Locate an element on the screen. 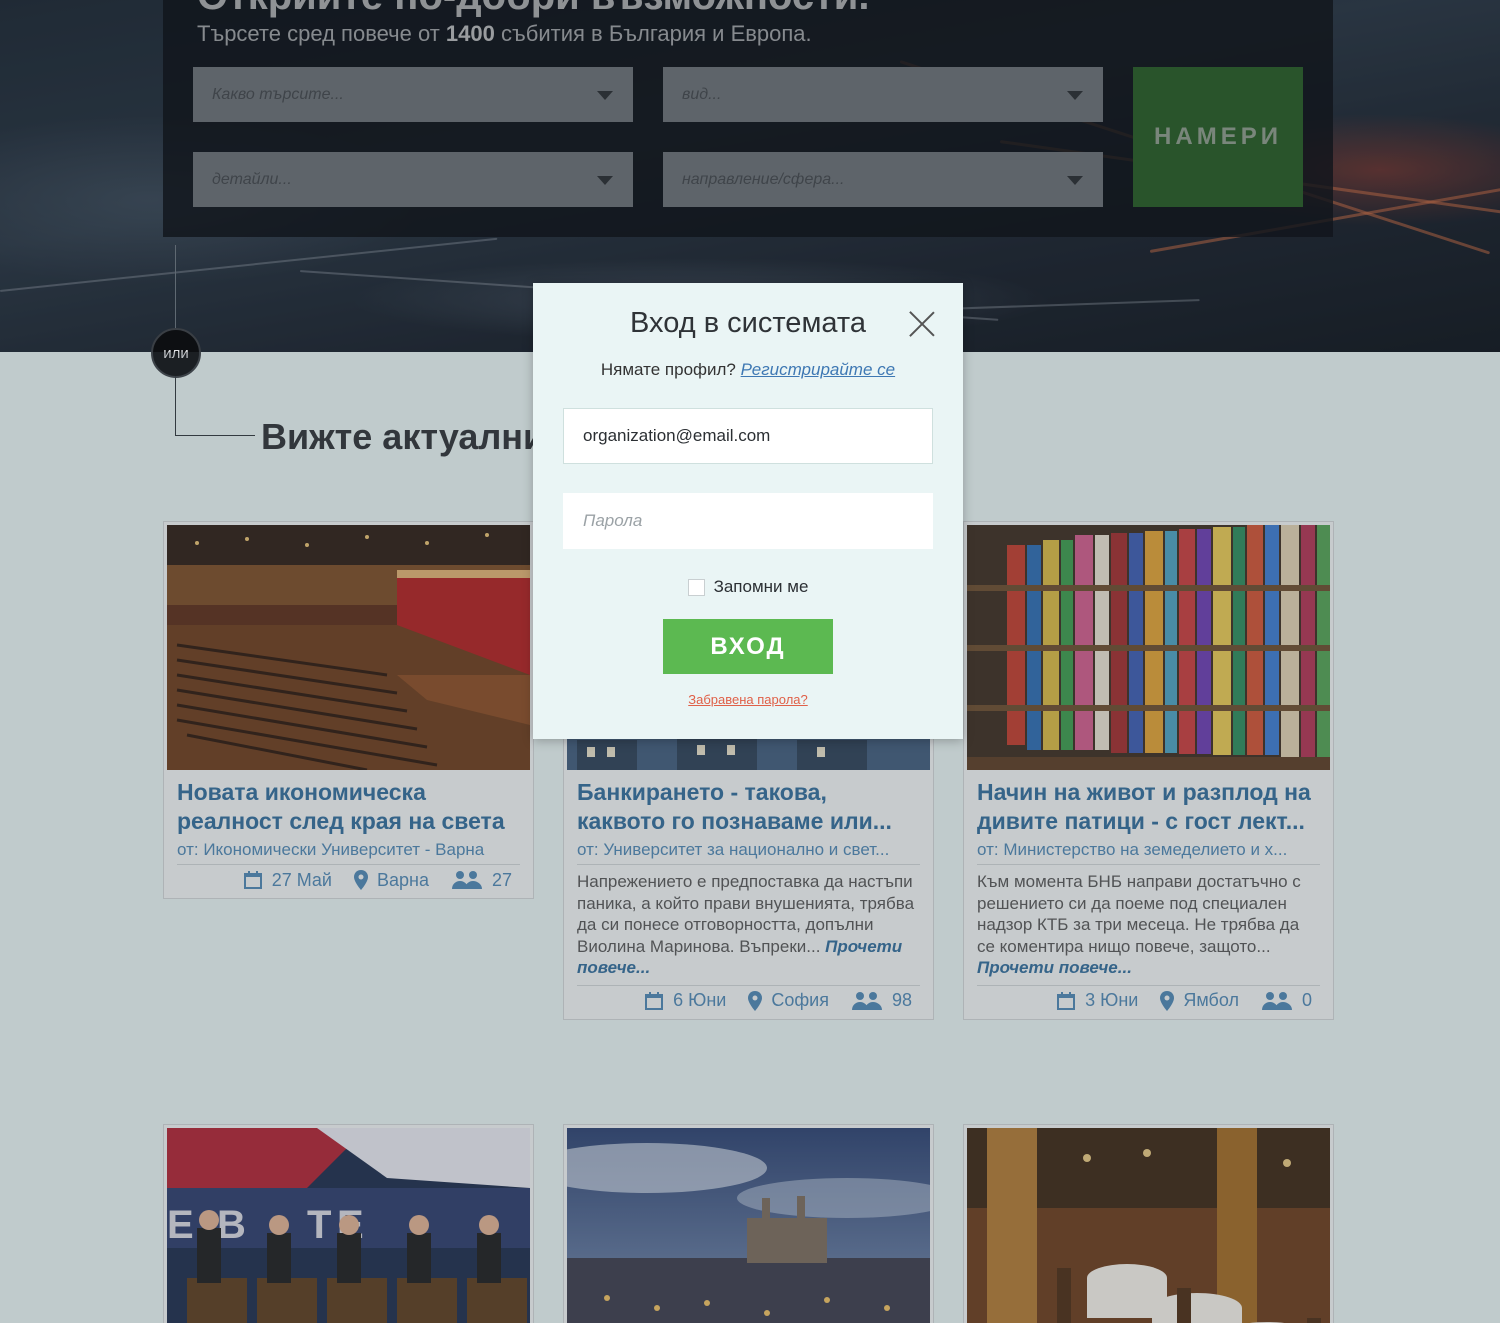  event-image-debate: EBTE is located at coordinates (348, 1225).